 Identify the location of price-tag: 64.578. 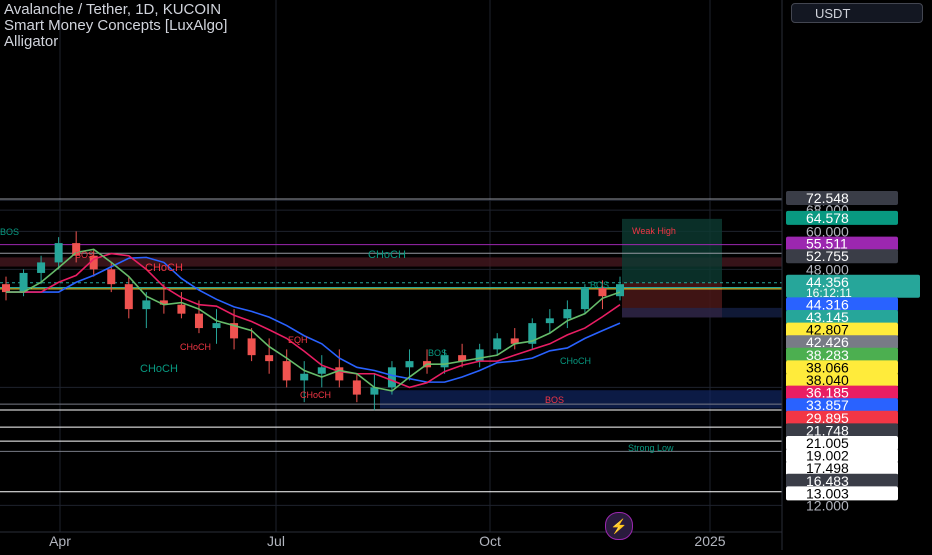
(842, 218).